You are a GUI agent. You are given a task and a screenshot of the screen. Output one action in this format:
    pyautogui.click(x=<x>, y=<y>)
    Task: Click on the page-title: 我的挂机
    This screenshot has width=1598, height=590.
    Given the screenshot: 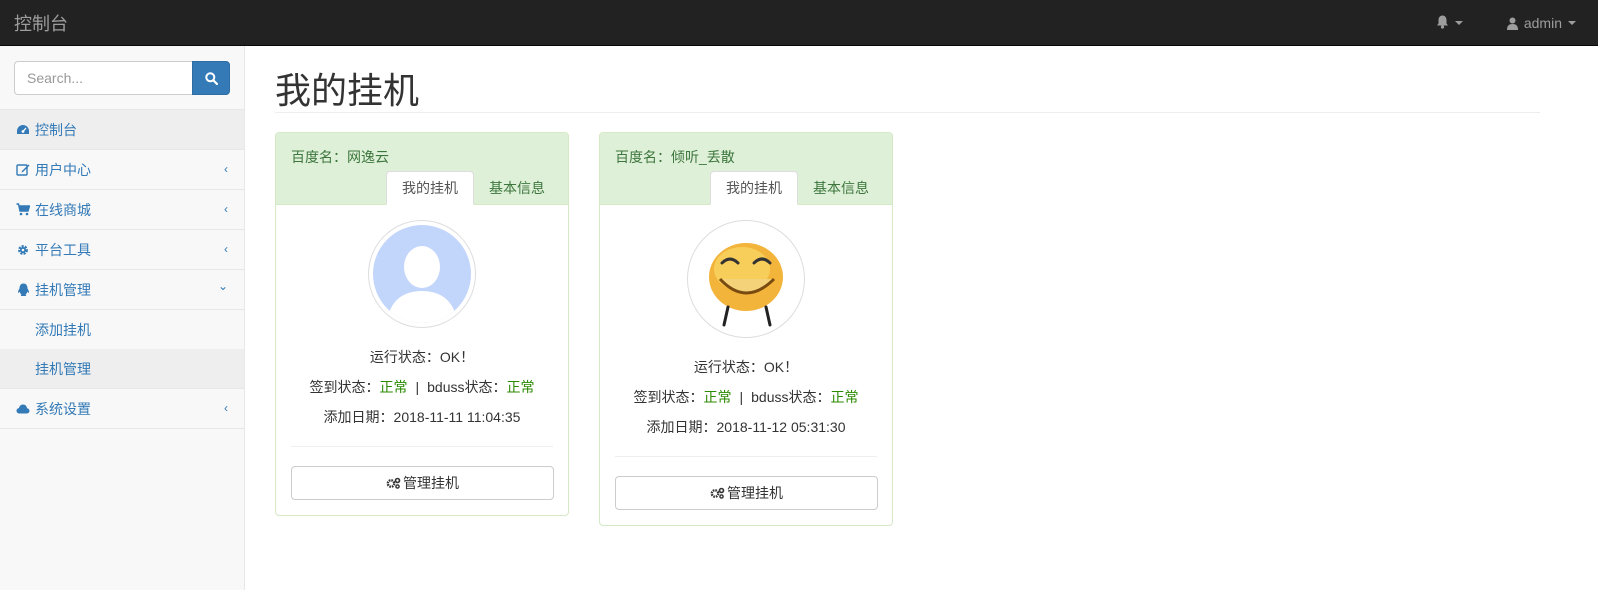 What is the action you would take?
    pyautogui.click(x=347, y=90)
    